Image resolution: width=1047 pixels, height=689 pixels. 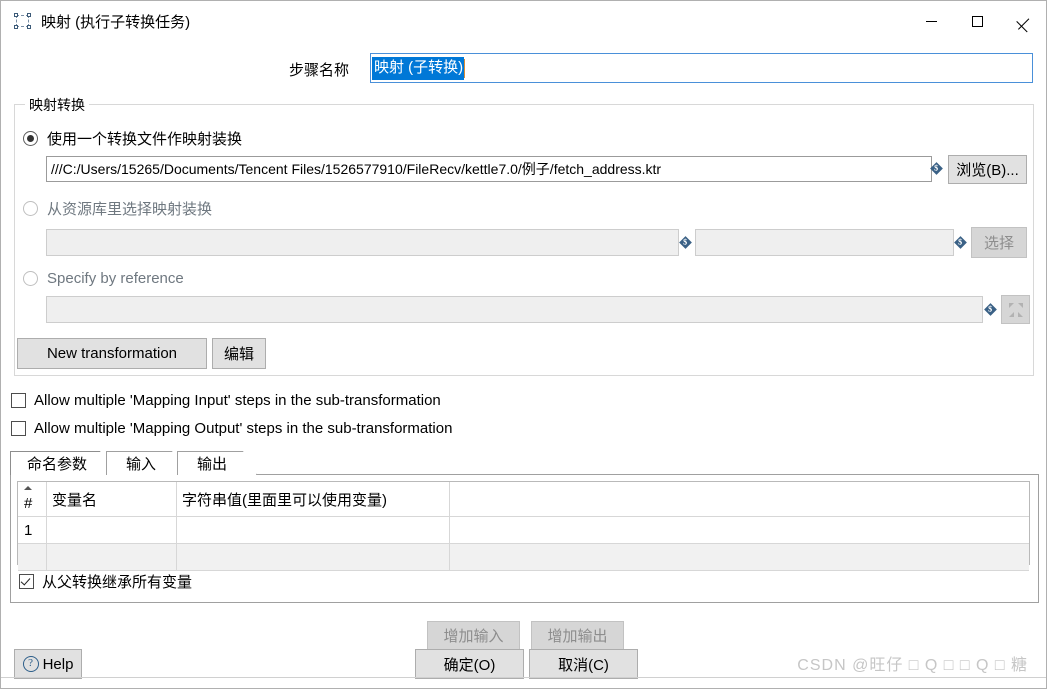 I want to click on checkbox-inherit-all-variables-label: 从父转换继承所有变量, so click(x=117, y=582).